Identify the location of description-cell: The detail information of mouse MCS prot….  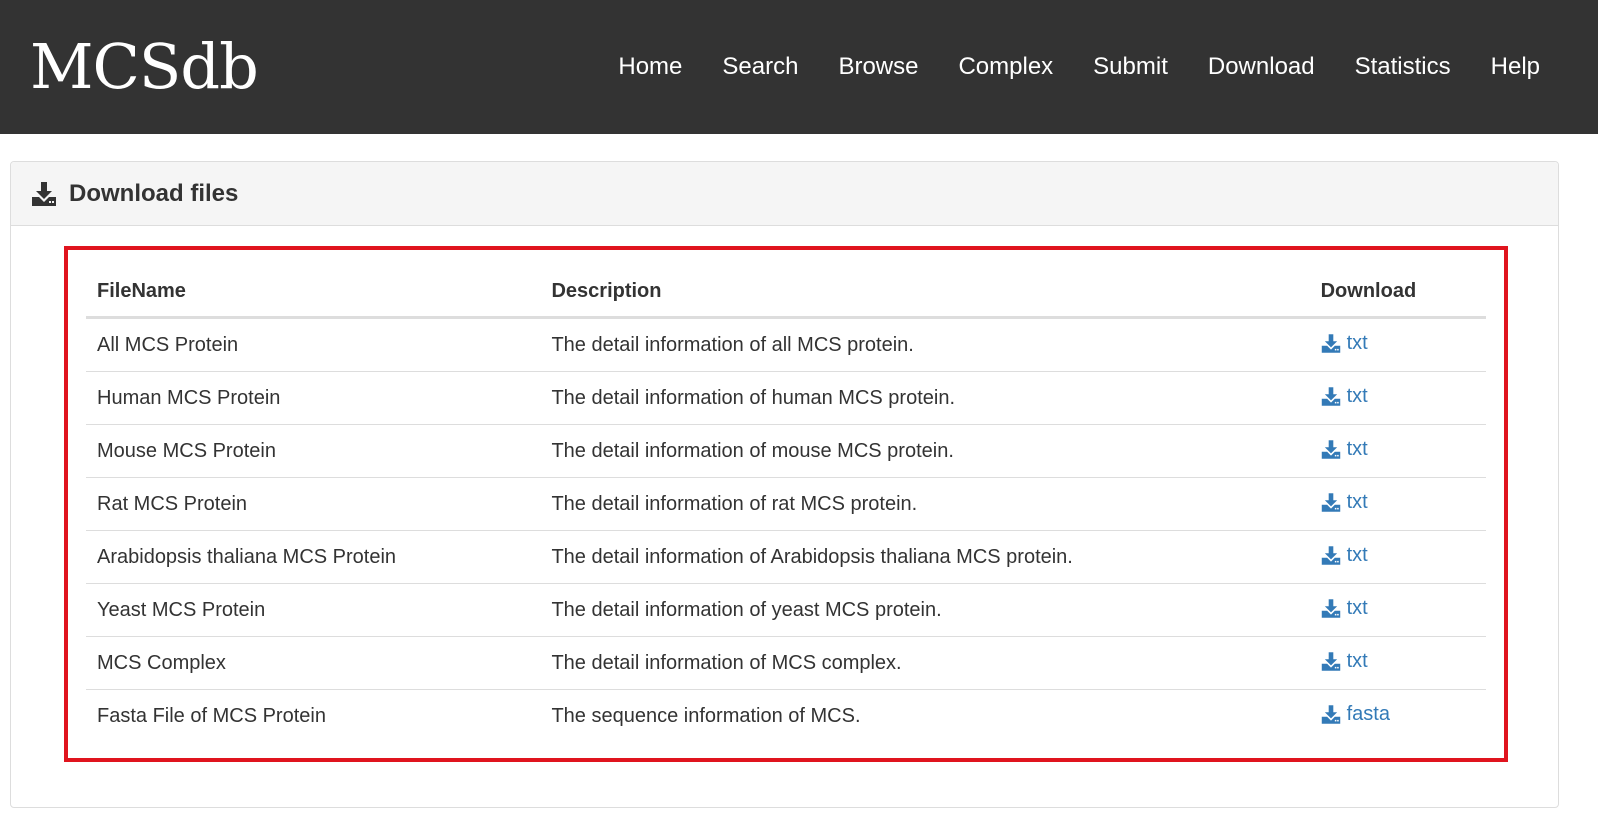
(925, 451).